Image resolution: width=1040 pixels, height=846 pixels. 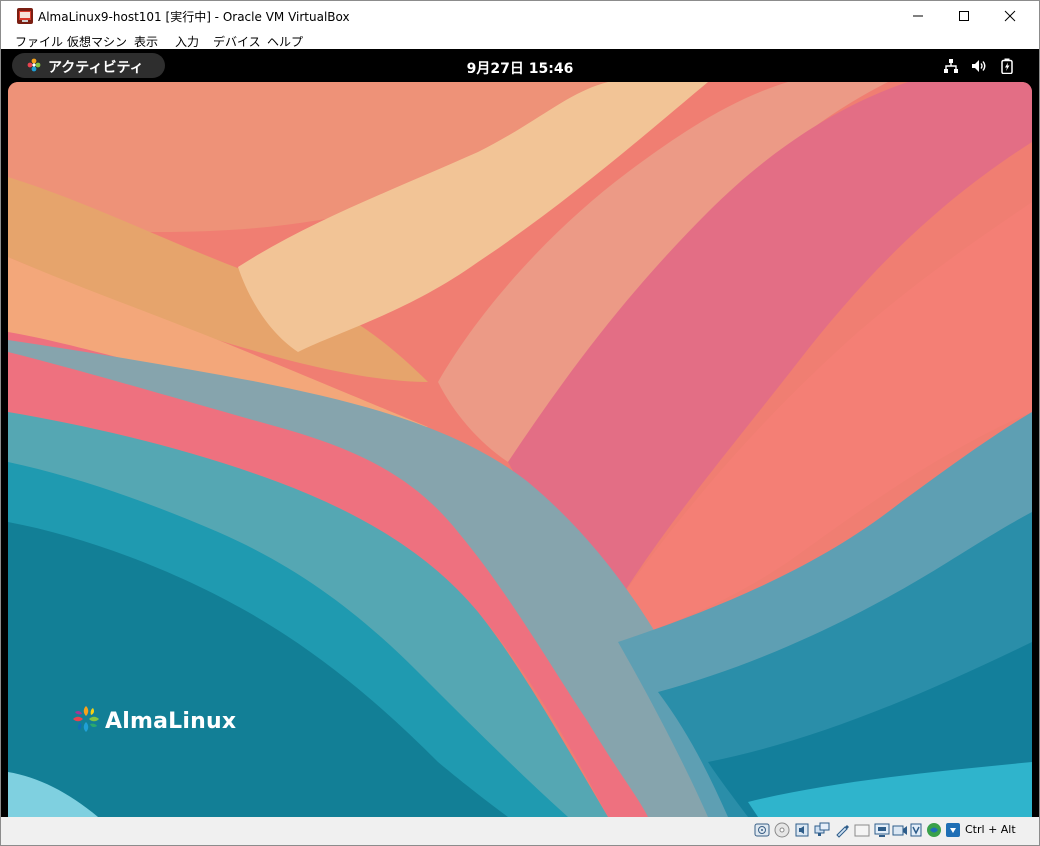 I want to click on keyboard-capture-icon, so click(x=953, y=830).